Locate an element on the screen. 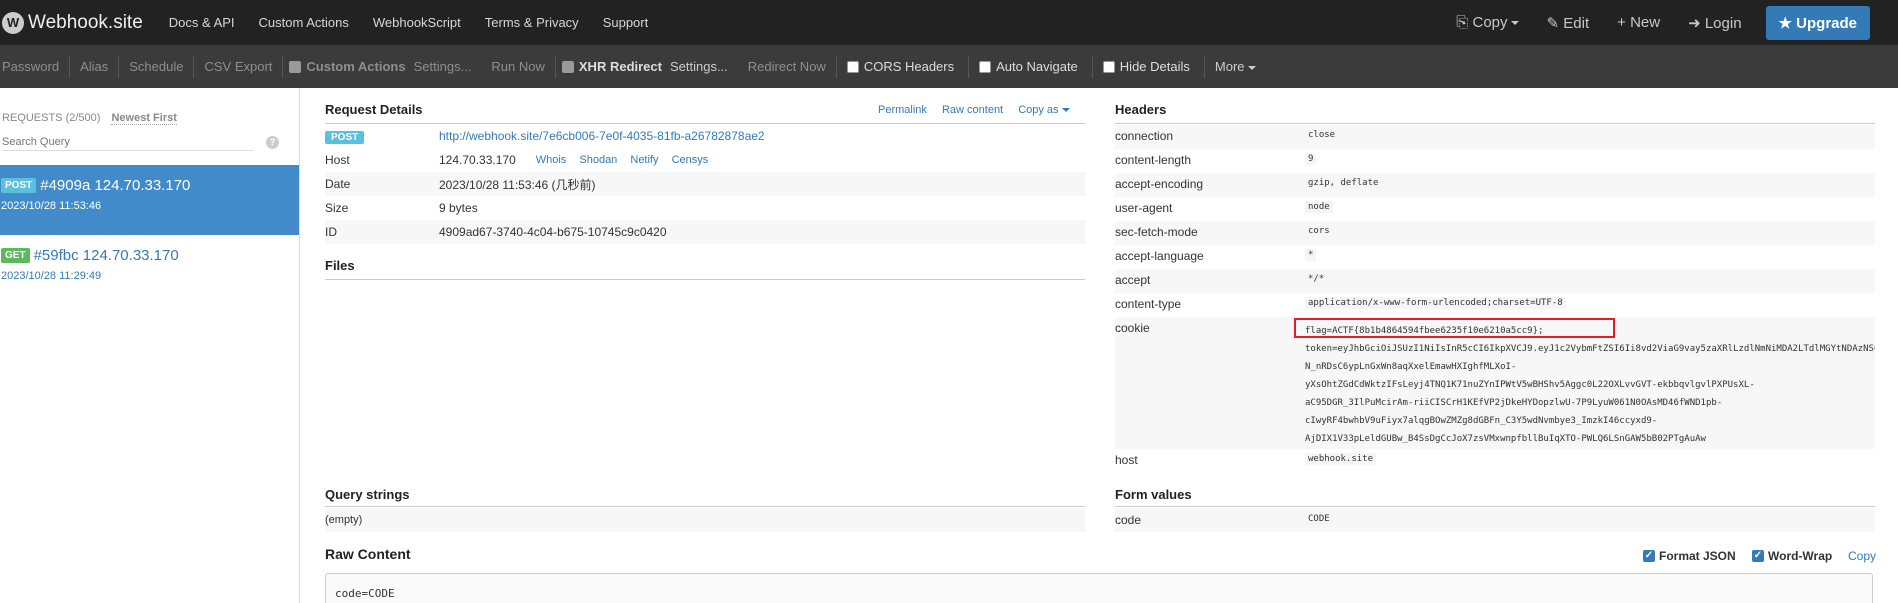 This screenshot has height=603, width=1898. format-json-toggle: ✓ Format JSON is located at coordinates (1689, 556).